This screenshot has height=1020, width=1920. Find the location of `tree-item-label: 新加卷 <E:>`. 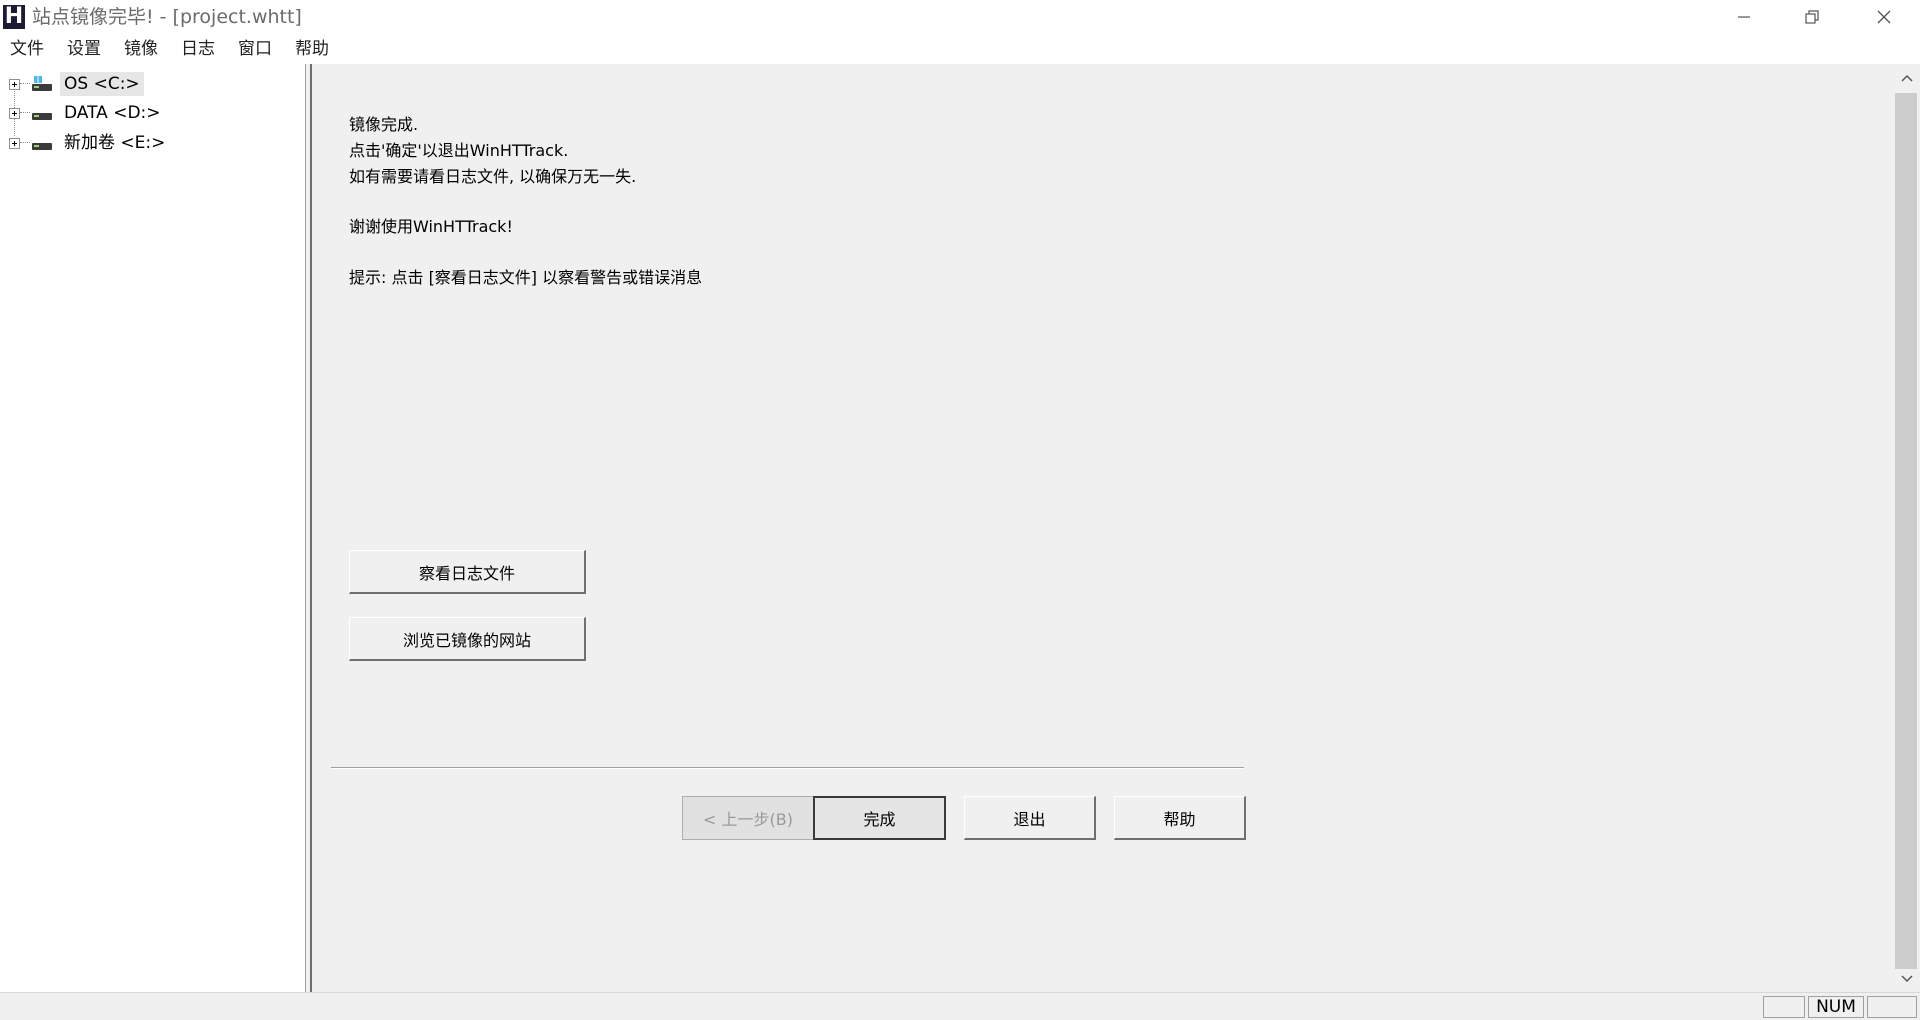

tree-item-label: 新加卷 <E:> is located at coordinates (115, 143).